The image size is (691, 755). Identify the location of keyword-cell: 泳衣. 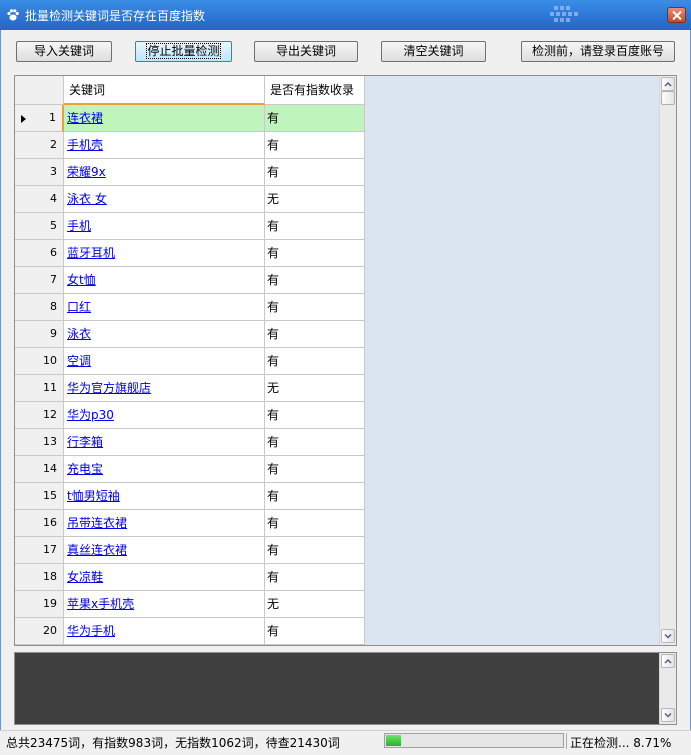
(164, 334).